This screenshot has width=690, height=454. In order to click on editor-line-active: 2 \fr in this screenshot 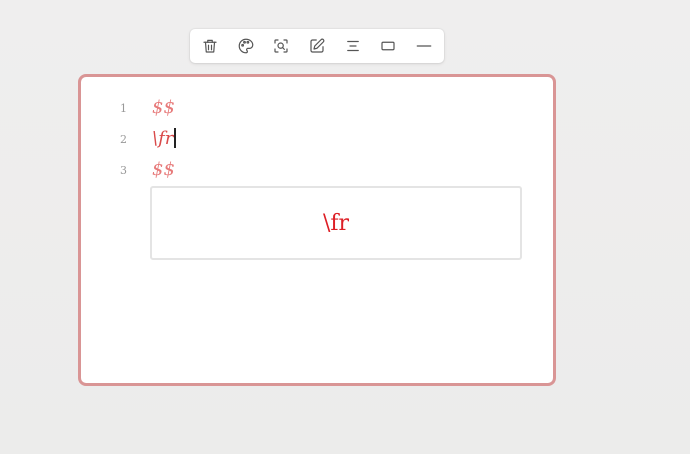, I will do `click(317, 140)`.